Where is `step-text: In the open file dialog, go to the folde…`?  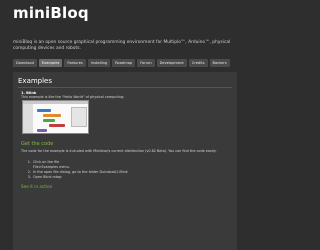
step-text: In the open file dialog, go to the folde… is located at coordinates (80, 172).